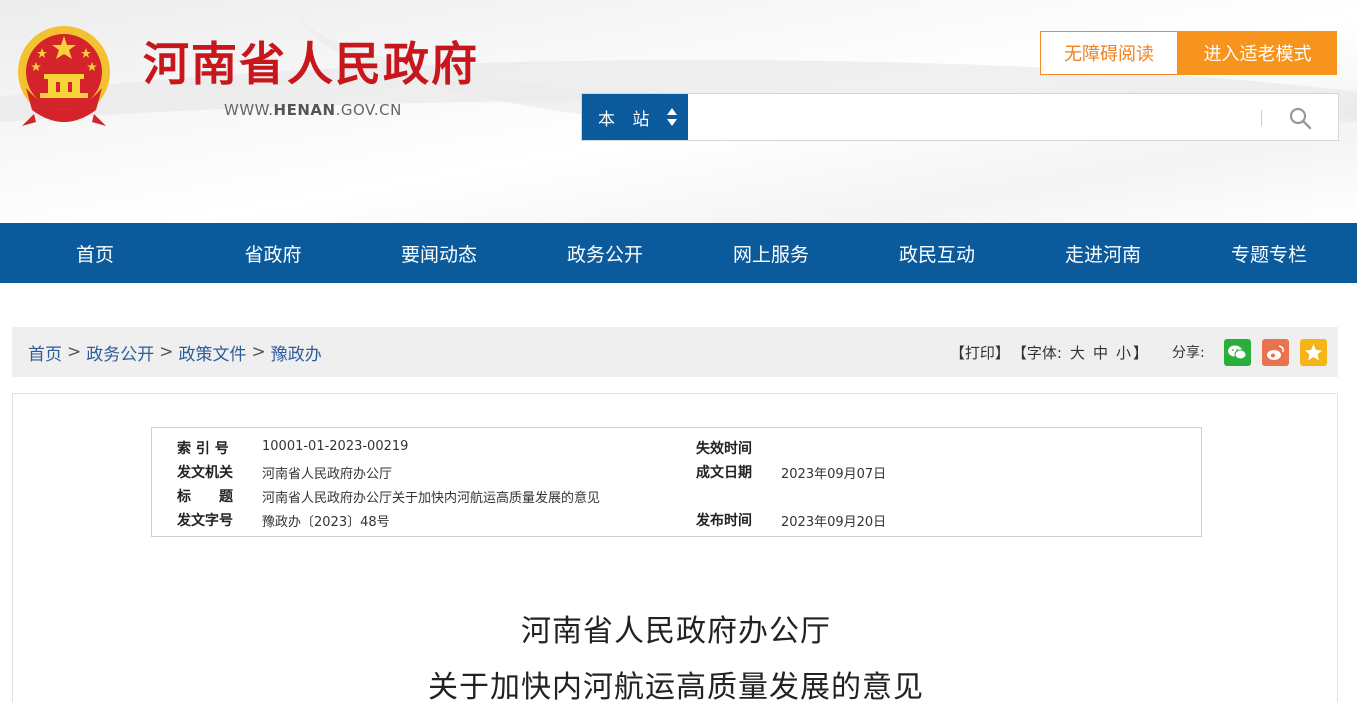  I want to click on font-size-suffix: 】, so click(1140, 352).